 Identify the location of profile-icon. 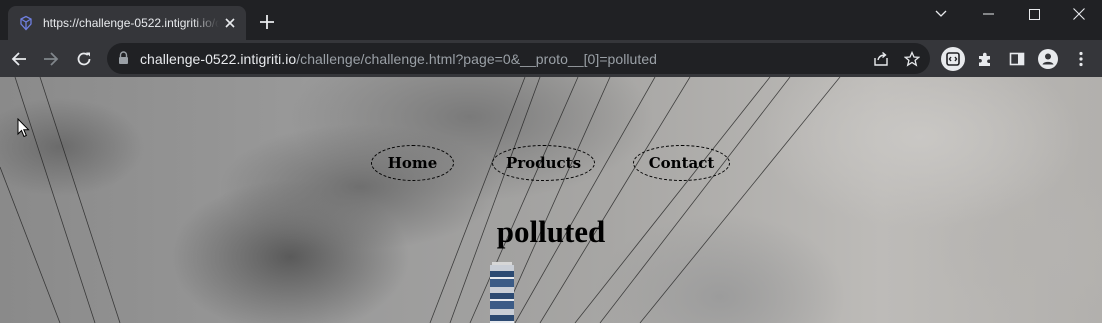
(1048, 59).